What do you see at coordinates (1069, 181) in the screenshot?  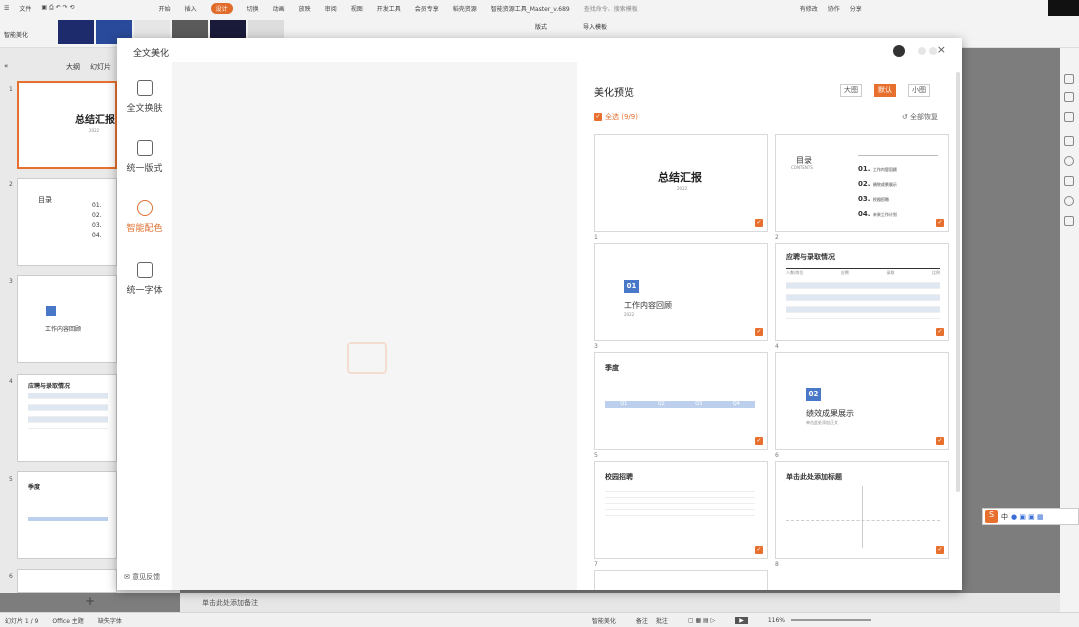 I see `crop-icon` at bounding box center [1069, 181].